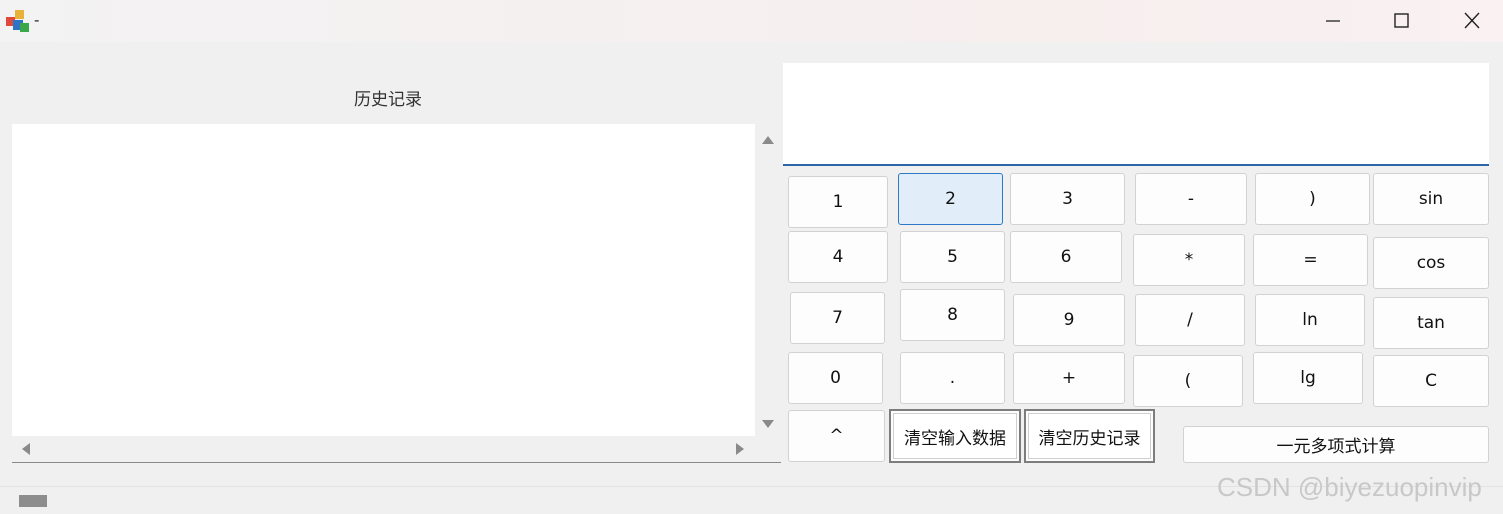 The image size is (1503, 514). I want to click on key-plus: +, so click(1069, 378).